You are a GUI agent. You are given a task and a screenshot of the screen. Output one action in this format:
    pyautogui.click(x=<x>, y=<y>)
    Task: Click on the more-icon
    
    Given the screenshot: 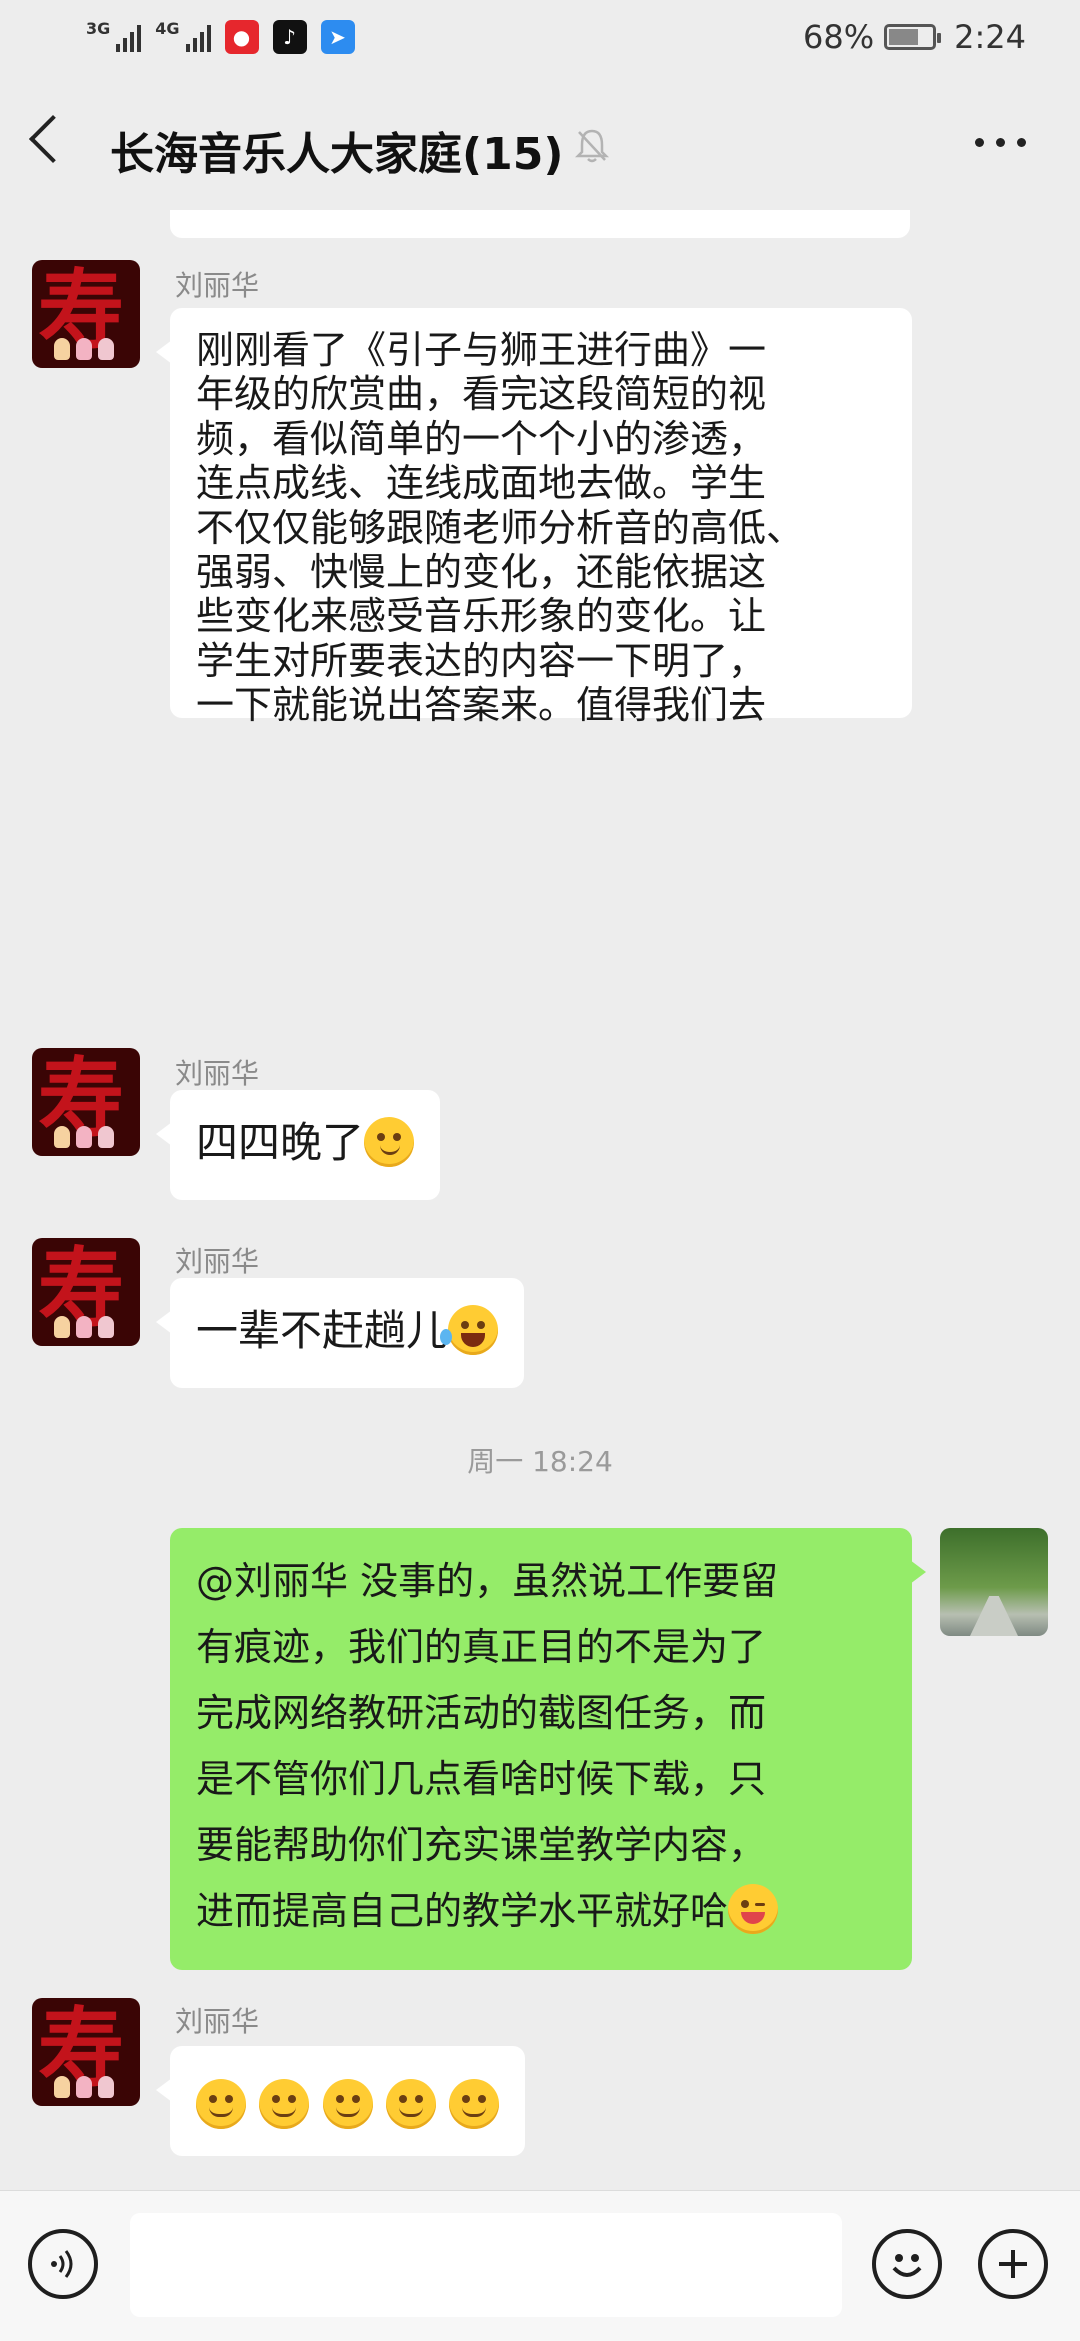 What is the action you would take?
    pyautogui.click(x=1000, y=142)
    